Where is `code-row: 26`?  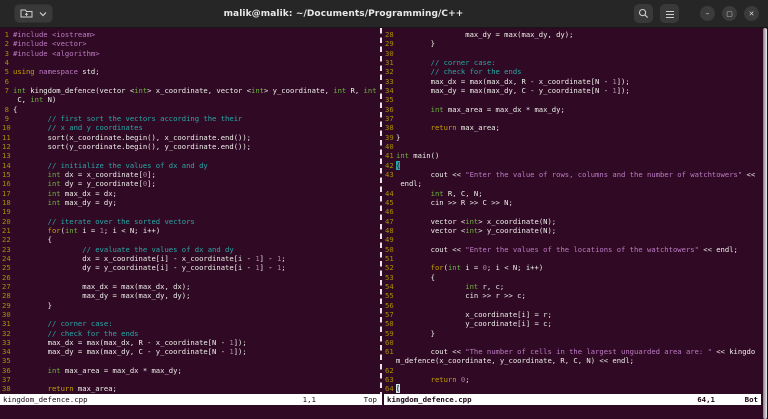
code-row: 26 is located at coordinates (190, 277).